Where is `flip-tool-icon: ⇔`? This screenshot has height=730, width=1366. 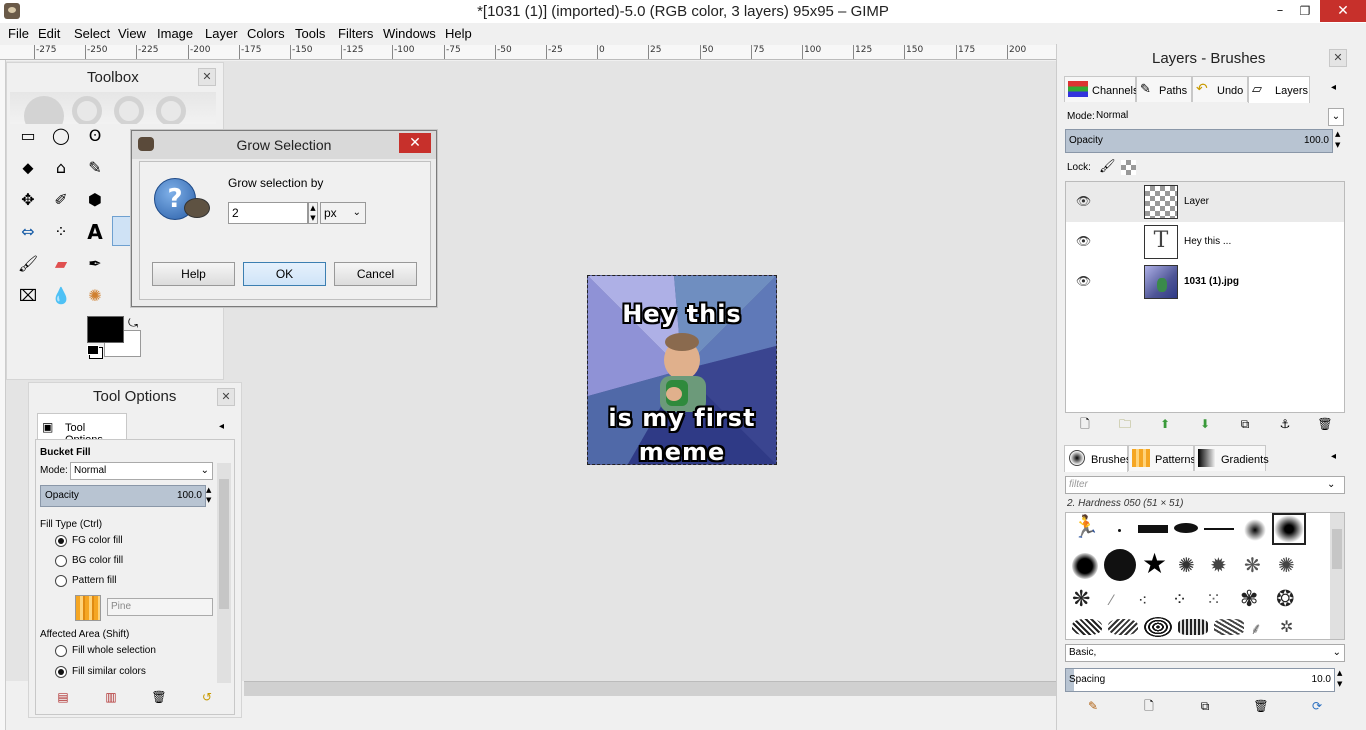
flip-tool-icon: ⇔ is located at coordinates (28, 232).